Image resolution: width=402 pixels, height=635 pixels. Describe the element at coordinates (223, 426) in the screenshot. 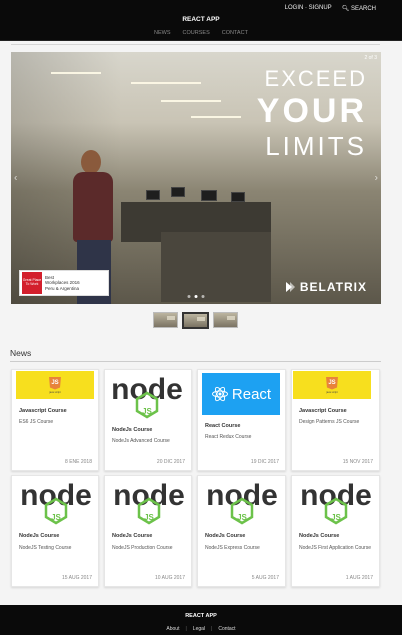

I see `card-title: React Course` at that location.